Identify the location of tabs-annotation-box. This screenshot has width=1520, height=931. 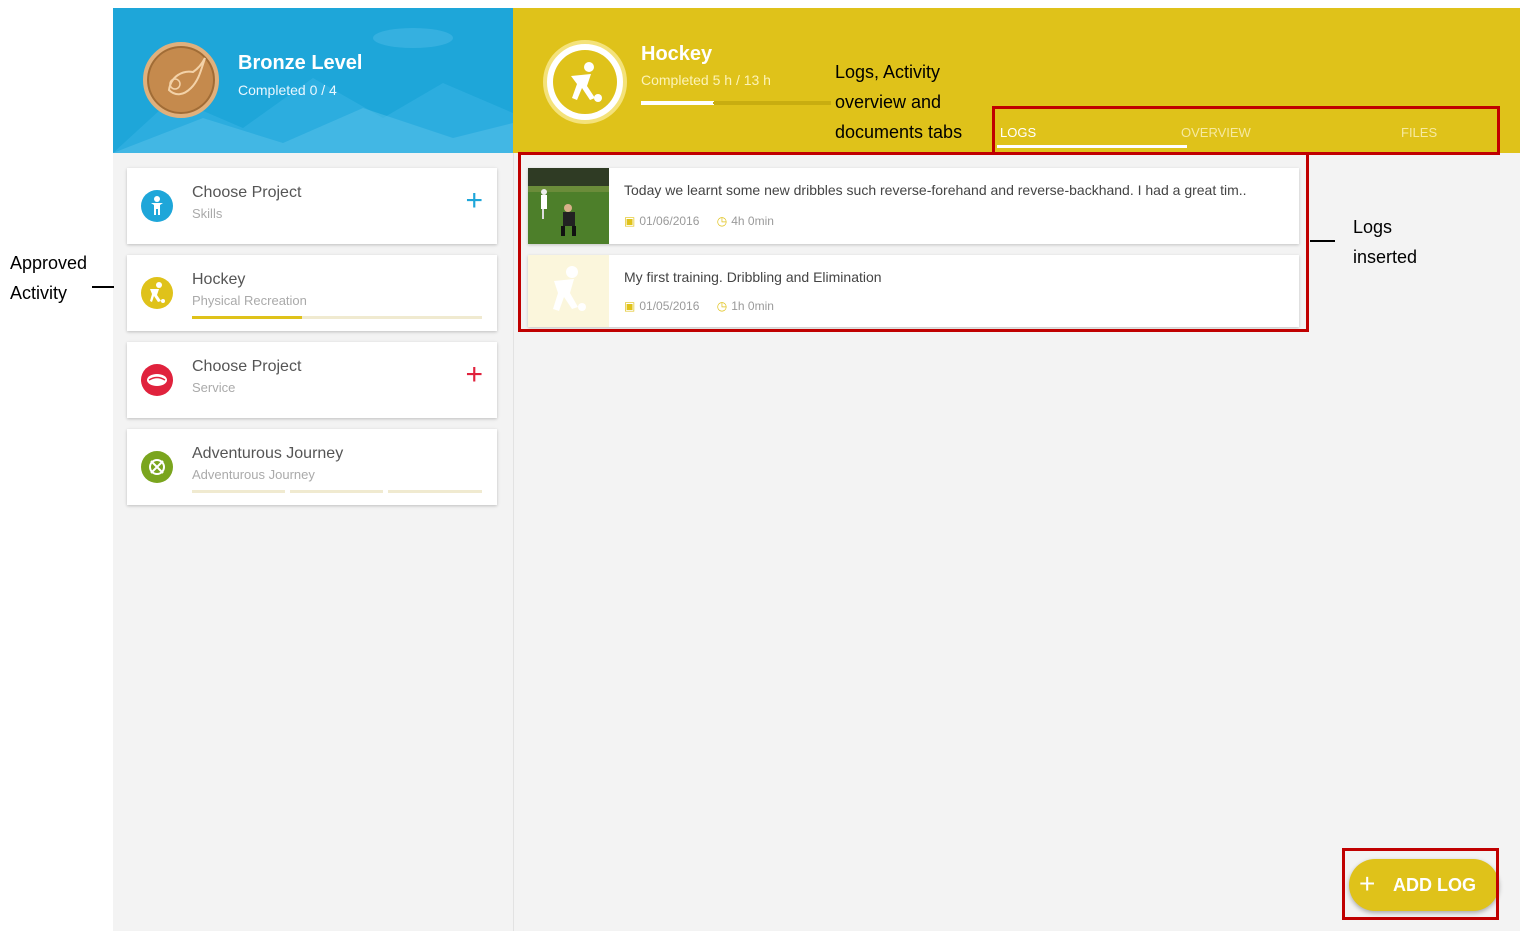
(1246, 130).